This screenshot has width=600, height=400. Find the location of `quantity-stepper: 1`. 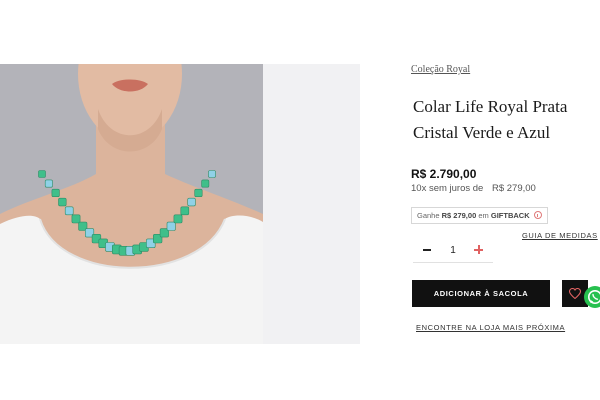

quantity-stepper: 1 is located at coordinates (453, 251).